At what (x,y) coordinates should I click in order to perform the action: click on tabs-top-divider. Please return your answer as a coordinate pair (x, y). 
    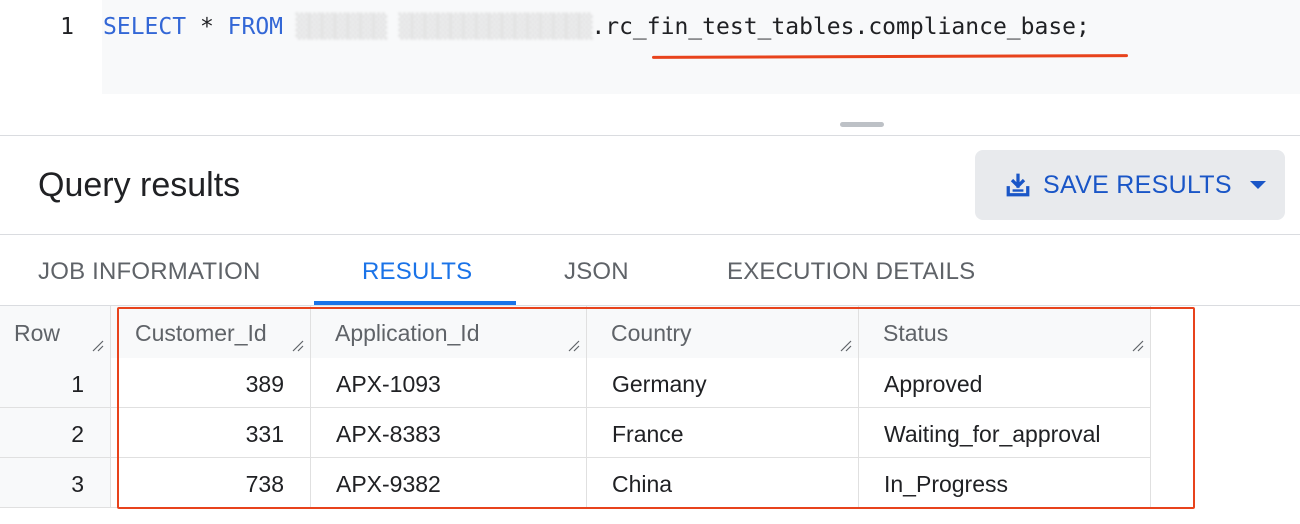
    Looking at the image, I should click on (650, 234).